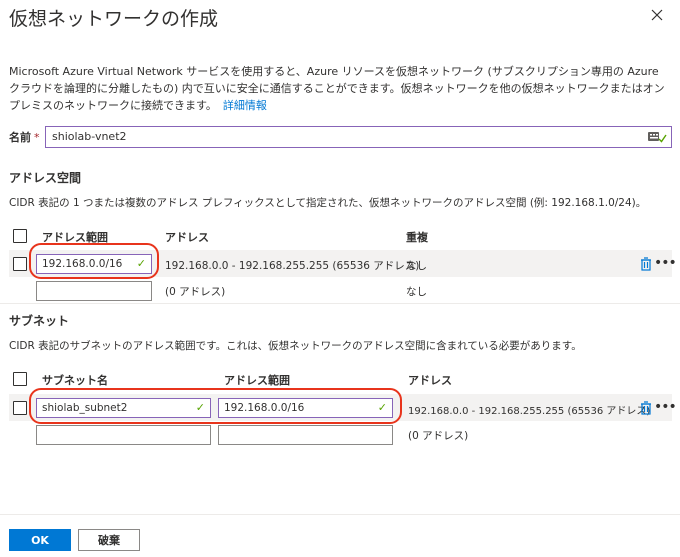 Image resolution: width=680 pixels, height=557 pixels. Describe the element at coordinates (257, 380) in the screenshot. I see `subnet-range-header: アドレス範囲` at that location.